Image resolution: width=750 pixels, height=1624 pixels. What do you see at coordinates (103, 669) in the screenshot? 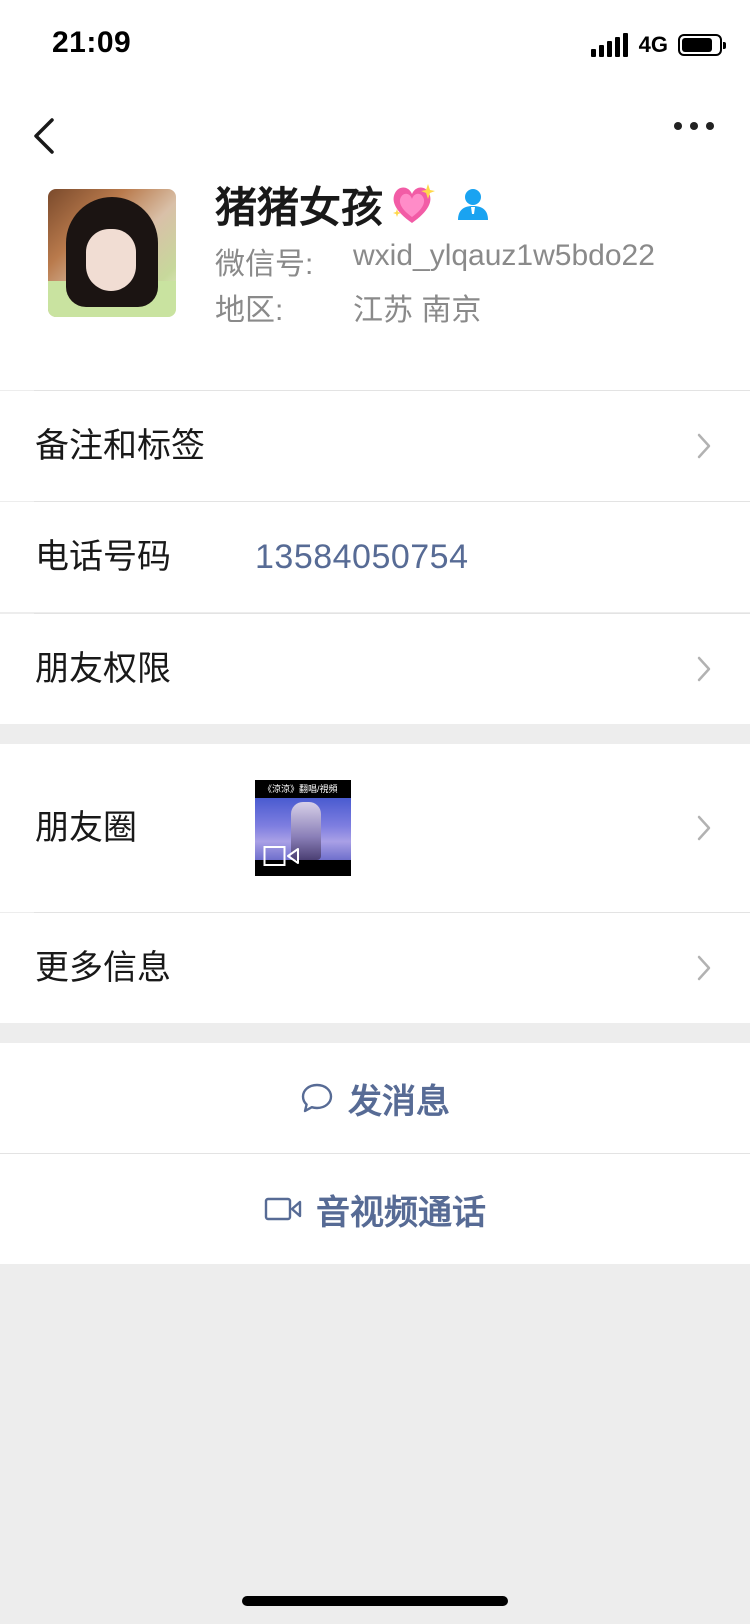
I see `friend-permissions-label: 朋友权限` at bounding box center [103, 669].